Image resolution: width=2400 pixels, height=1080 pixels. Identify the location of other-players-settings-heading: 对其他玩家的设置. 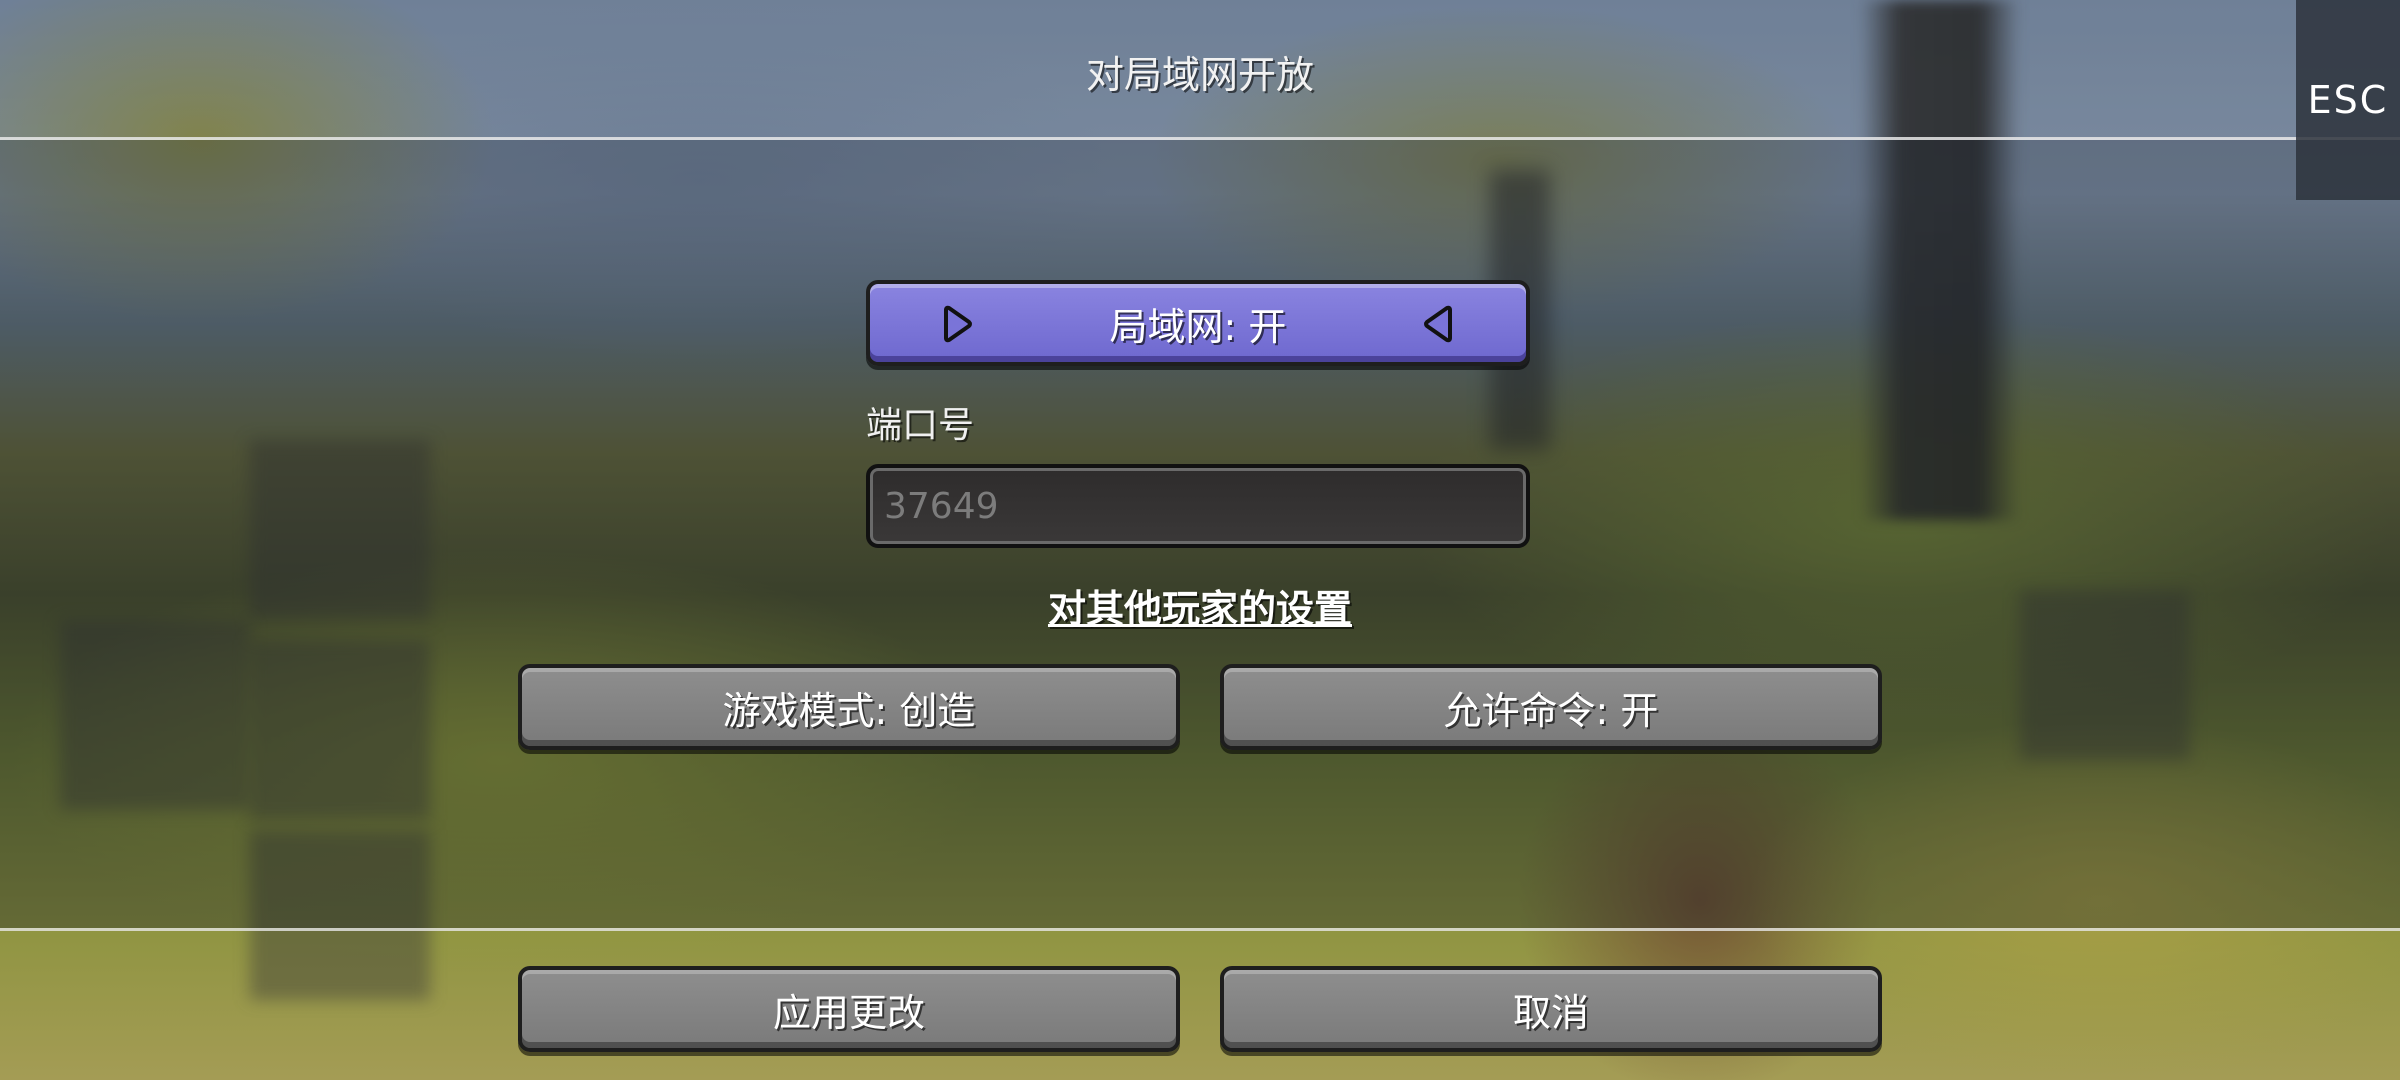
(1199, 609).